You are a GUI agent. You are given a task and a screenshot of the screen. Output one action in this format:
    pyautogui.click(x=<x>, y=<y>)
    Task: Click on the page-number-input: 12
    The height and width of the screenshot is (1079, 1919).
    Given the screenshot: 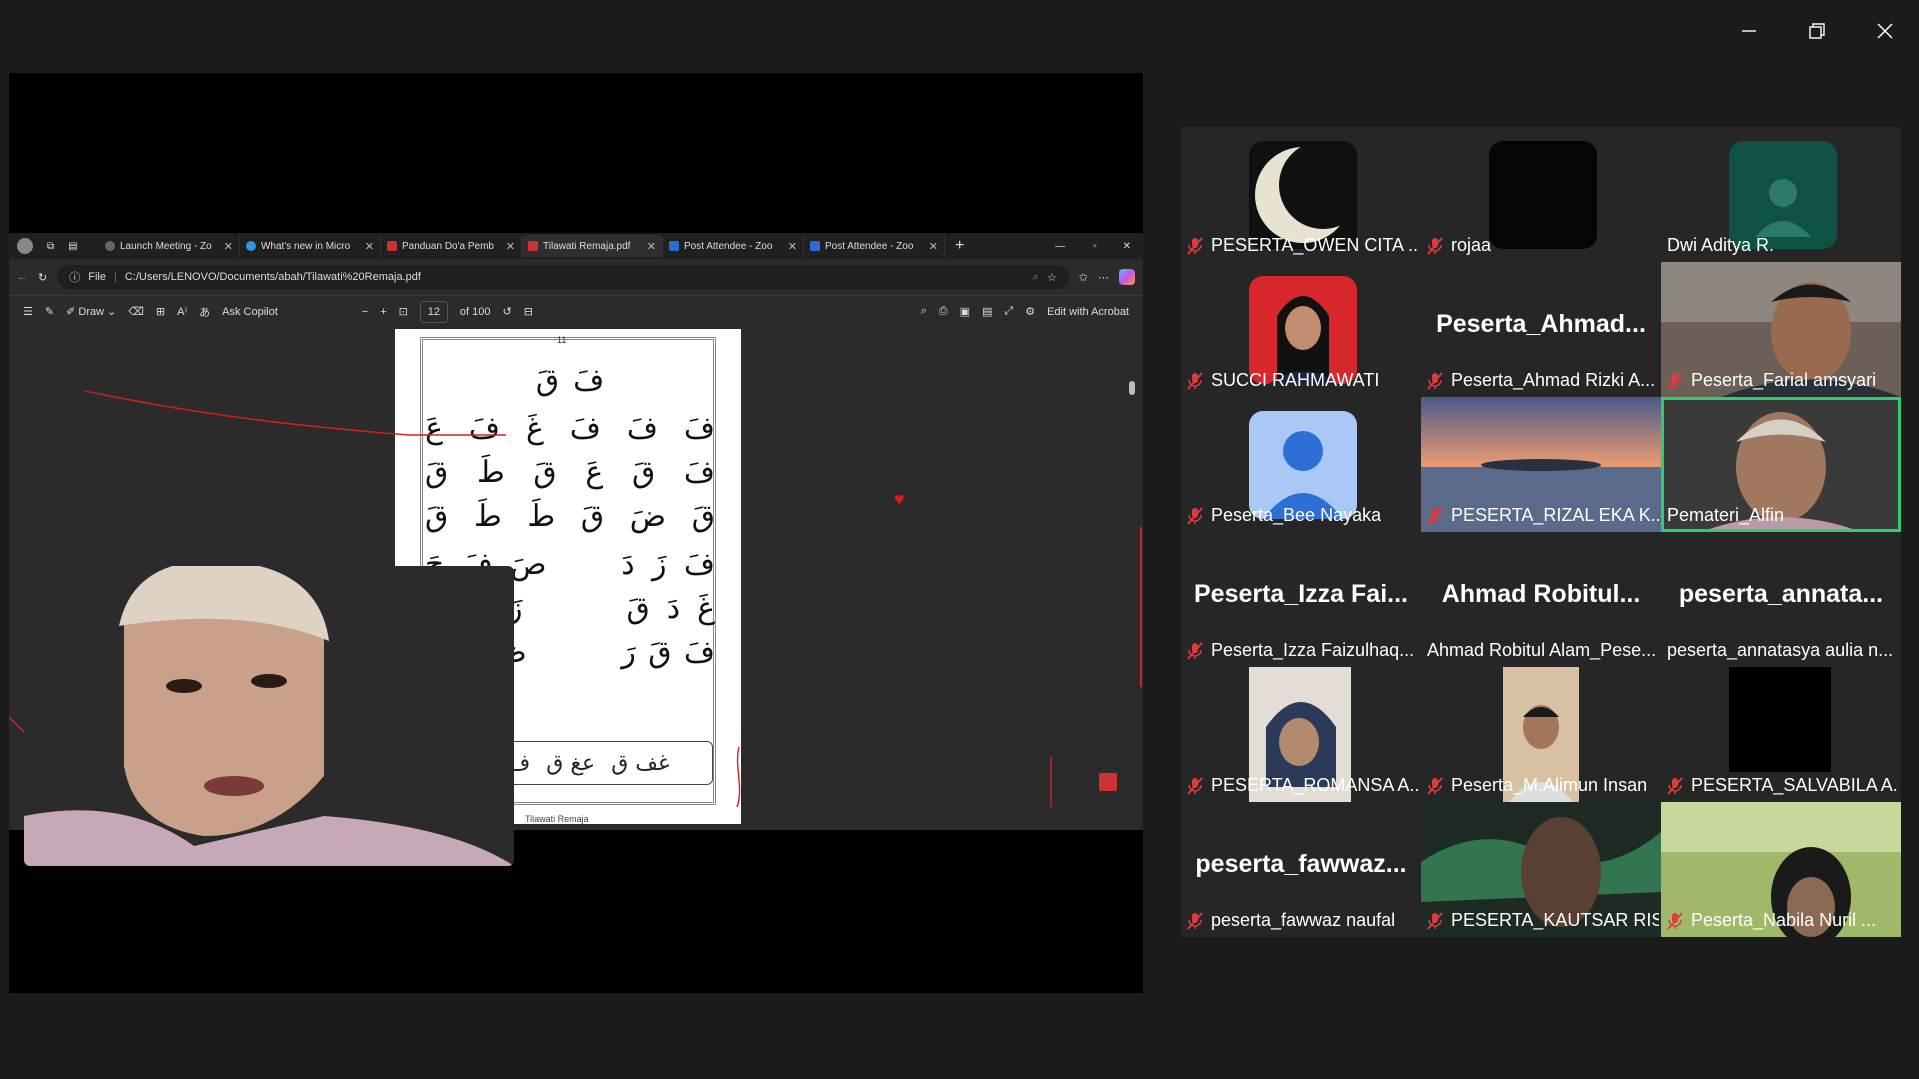 What is the action you would take?
    pyautogui.click(x=433, y=311)
    